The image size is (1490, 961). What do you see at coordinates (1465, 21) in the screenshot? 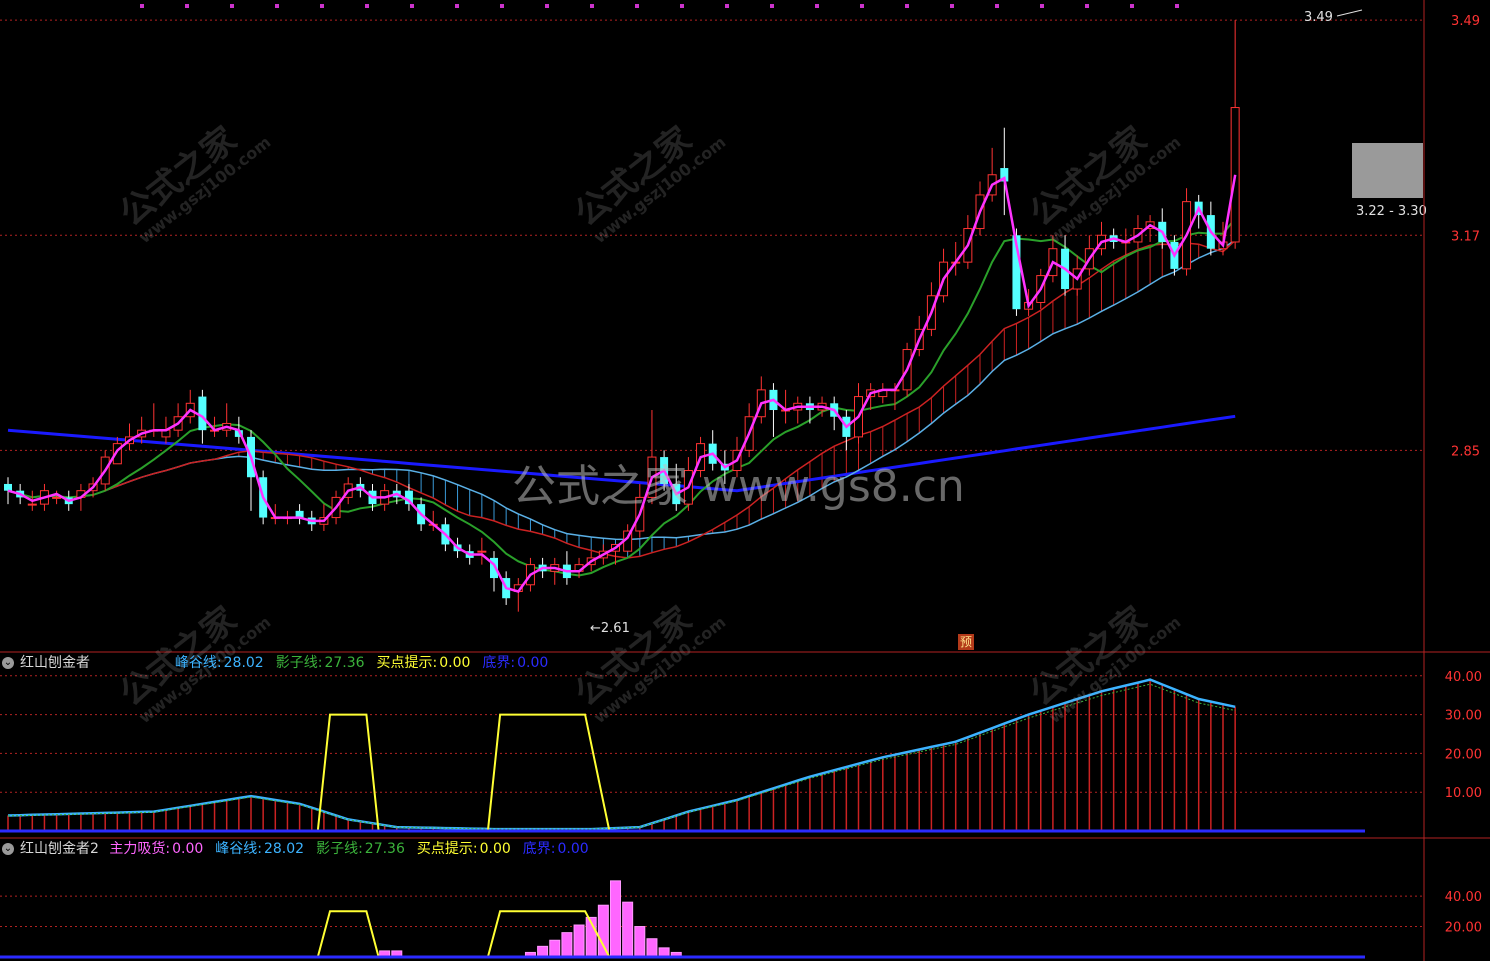
I see `price-tick-label: 3.49` at bounding box center [1465, 21].